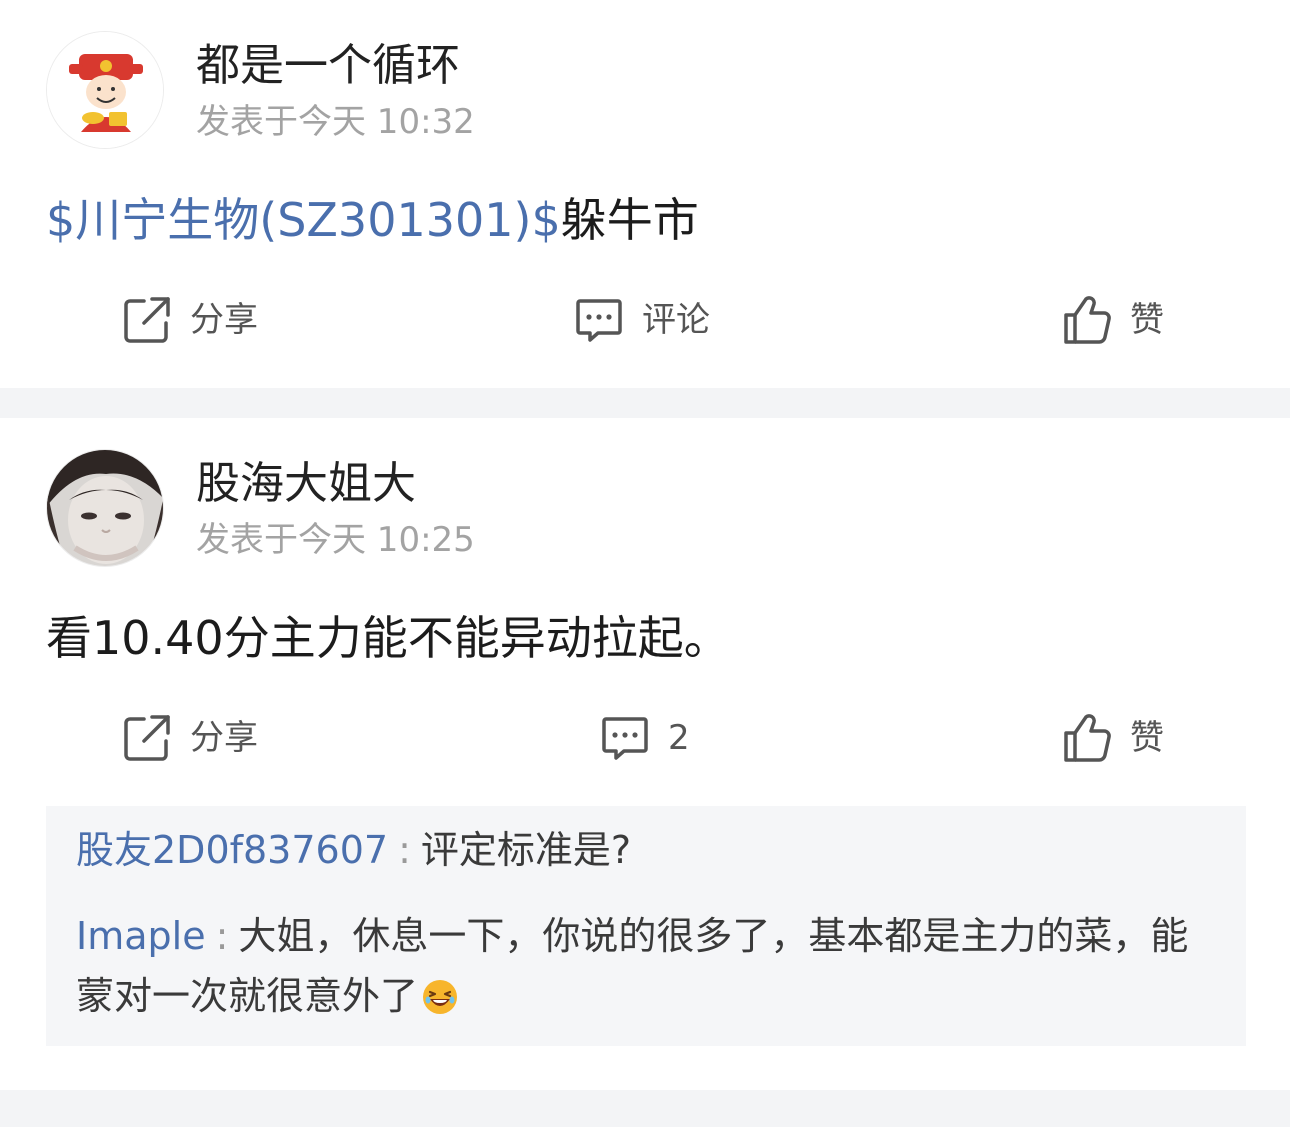 Image resolution: width=1290 pixels, height=1127 pixels. I want to click on post-timestamp: 发表于今天 10:25, so click(335, 540).